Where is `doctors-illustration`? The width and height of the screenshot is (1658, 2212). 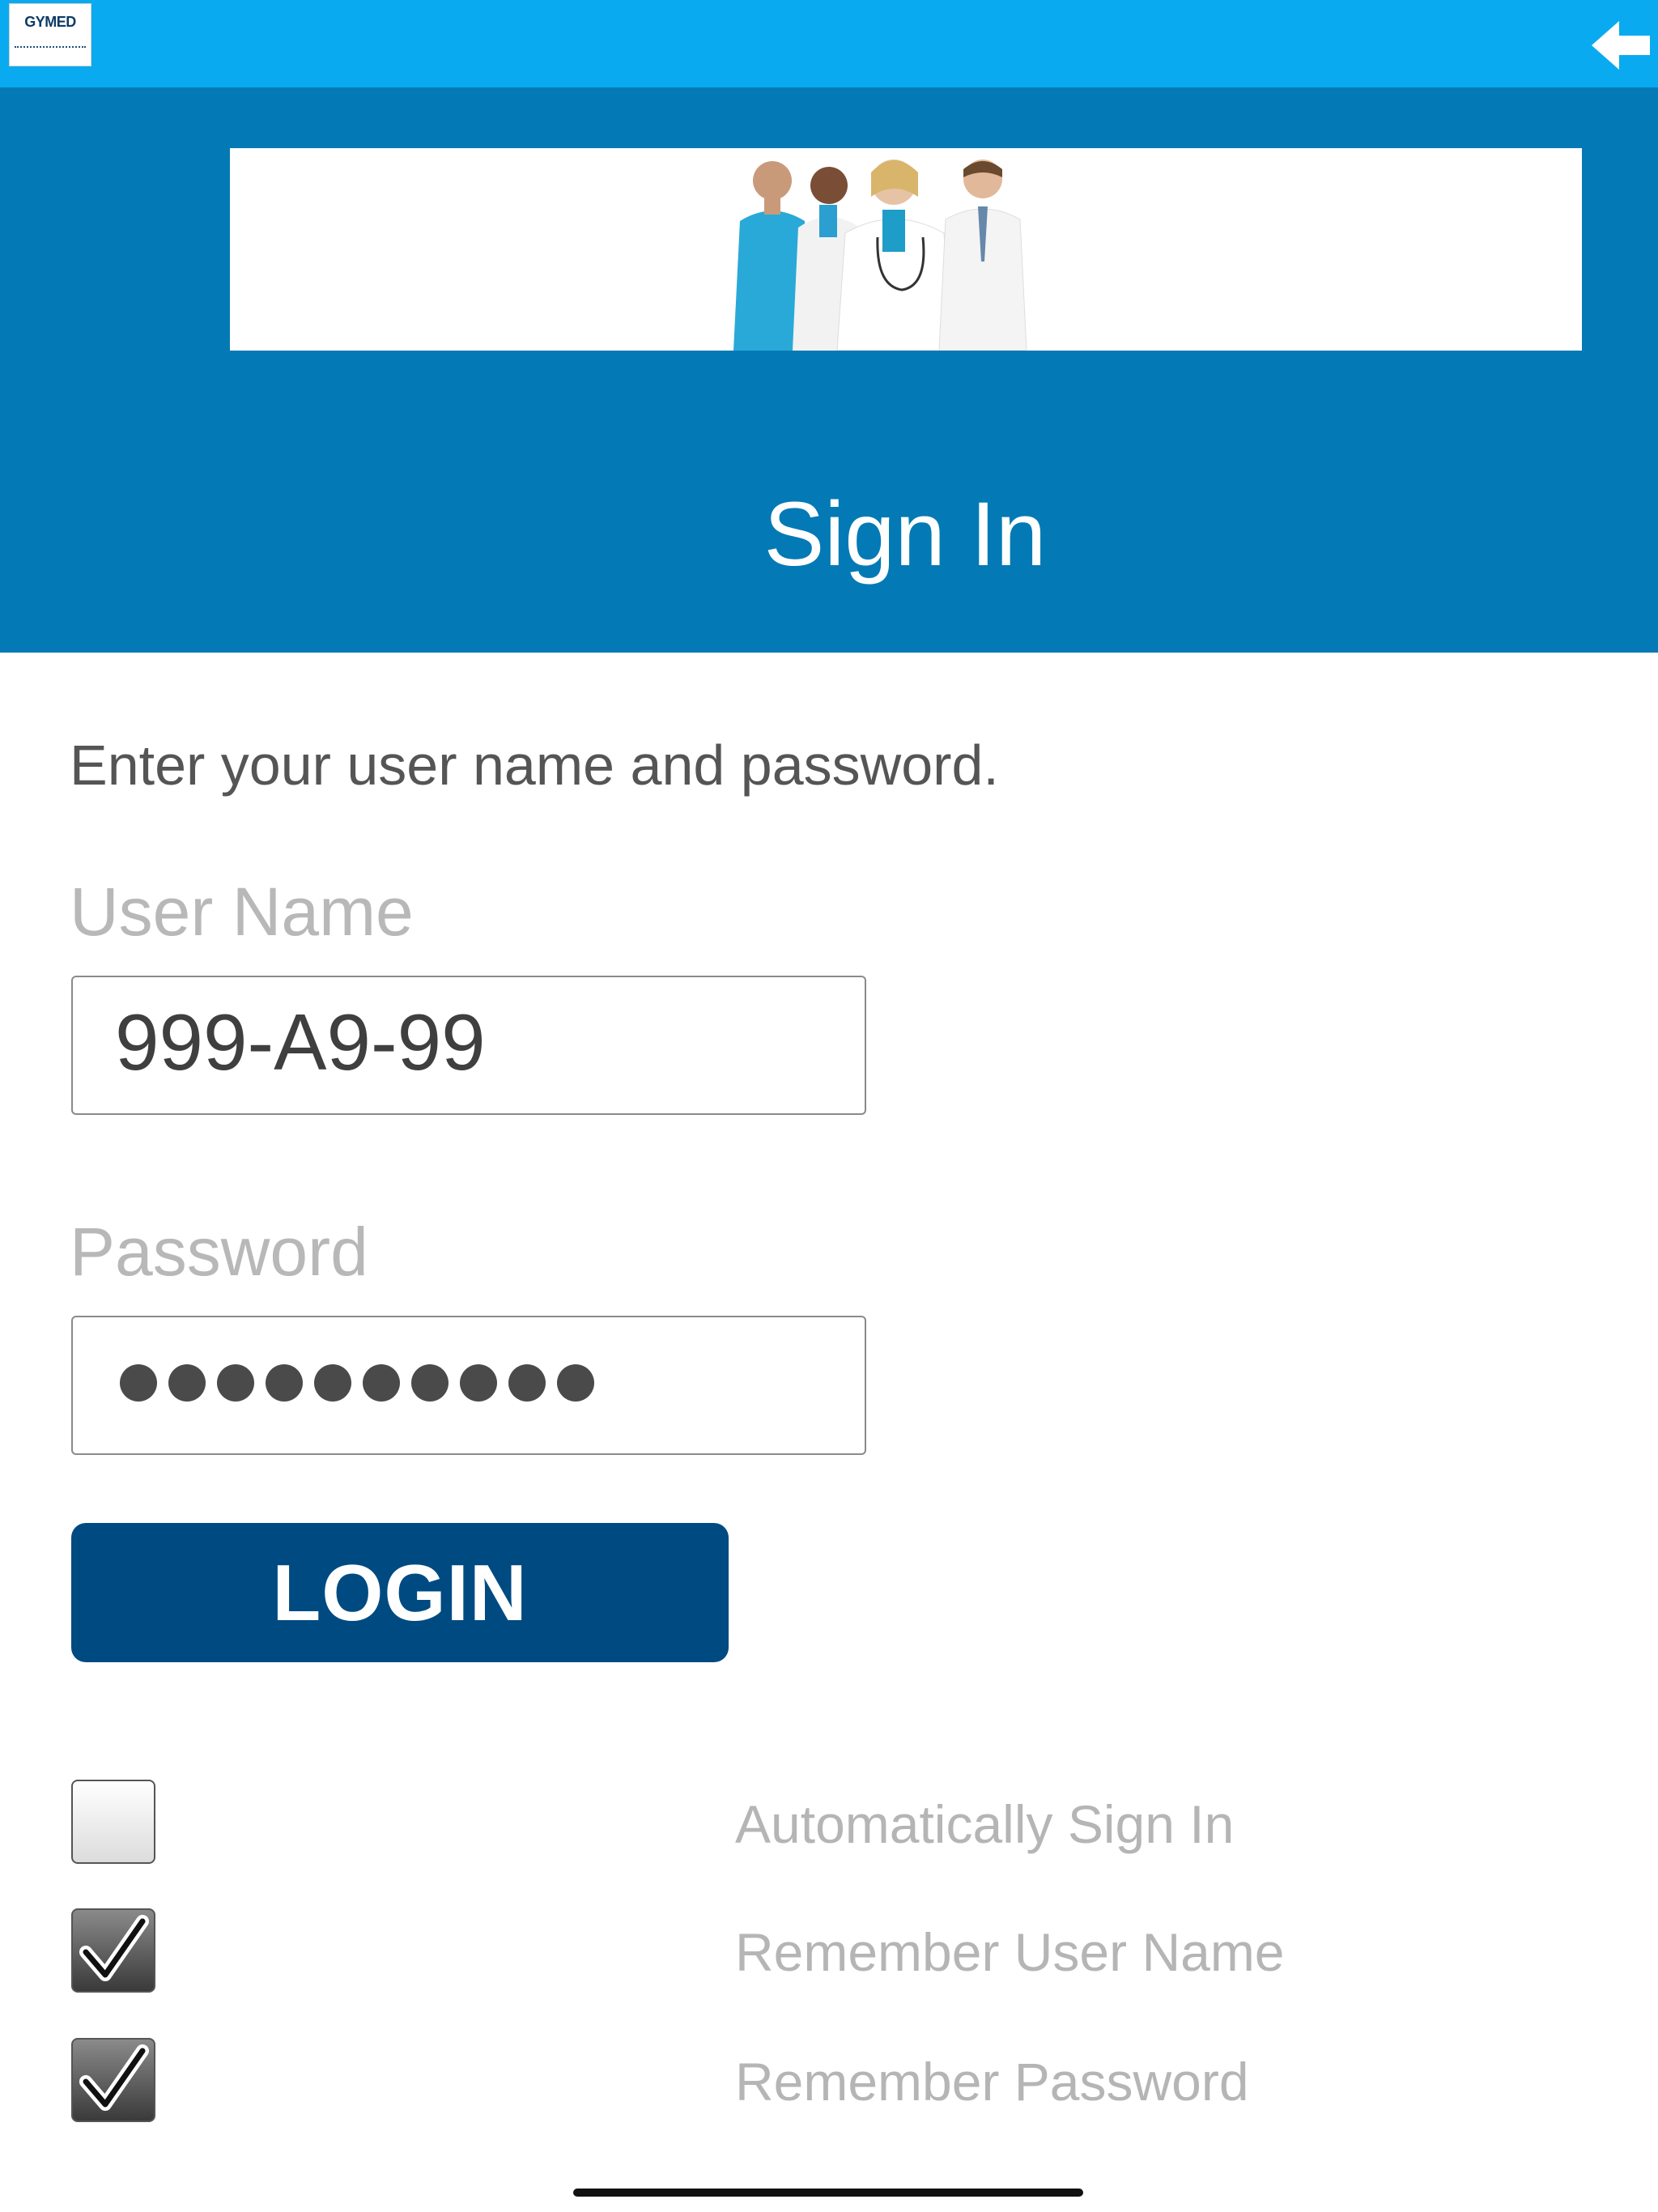
doctors-illustration is located at coordinates (880, 256).